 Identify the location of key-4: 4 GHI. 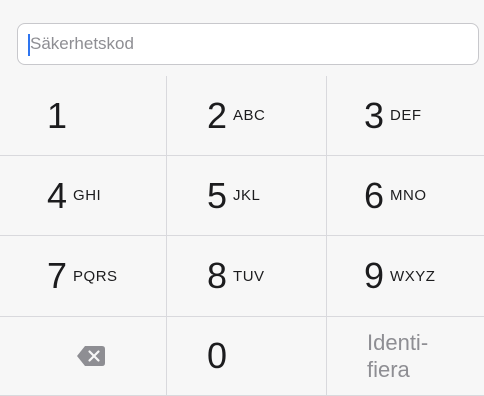
(83, 196).